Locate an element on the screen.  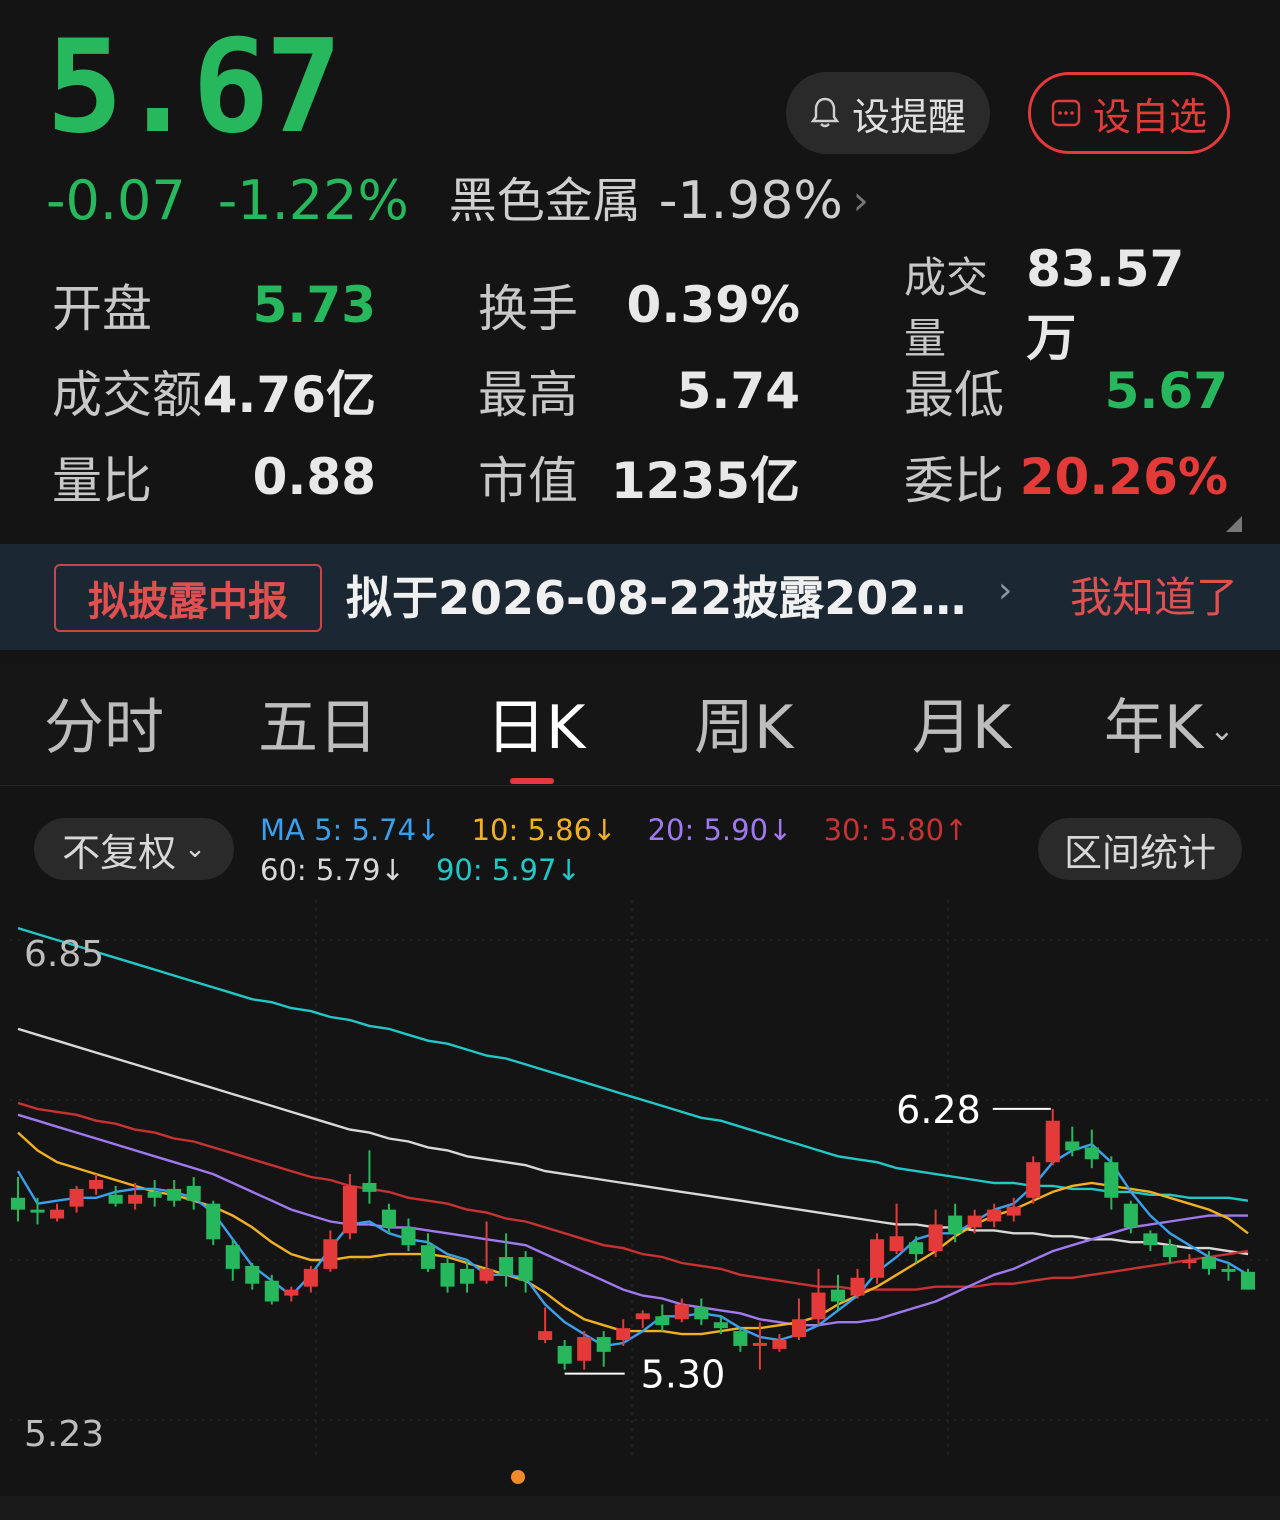
ma5-line is located at coordinates (632, 1245).